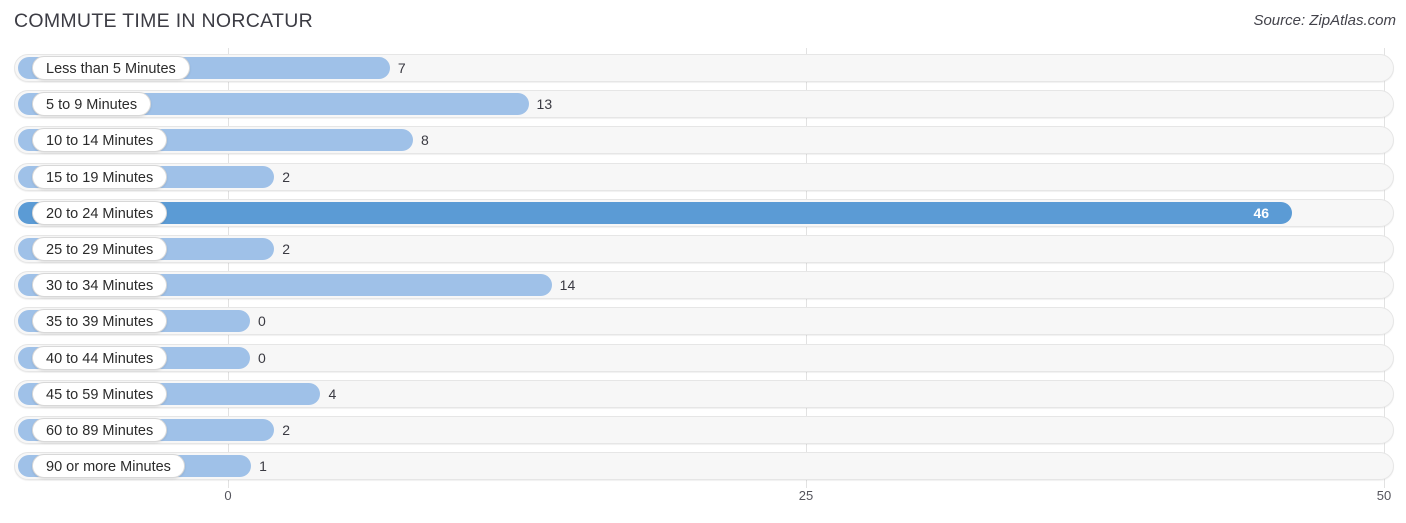 Image resolution: width=1406 pixels, height=523 pixels. Describe the element at coordinates (92, 104) in the screenshot. I see `bar-category-label: 5 to 9 Minutes` at that location.